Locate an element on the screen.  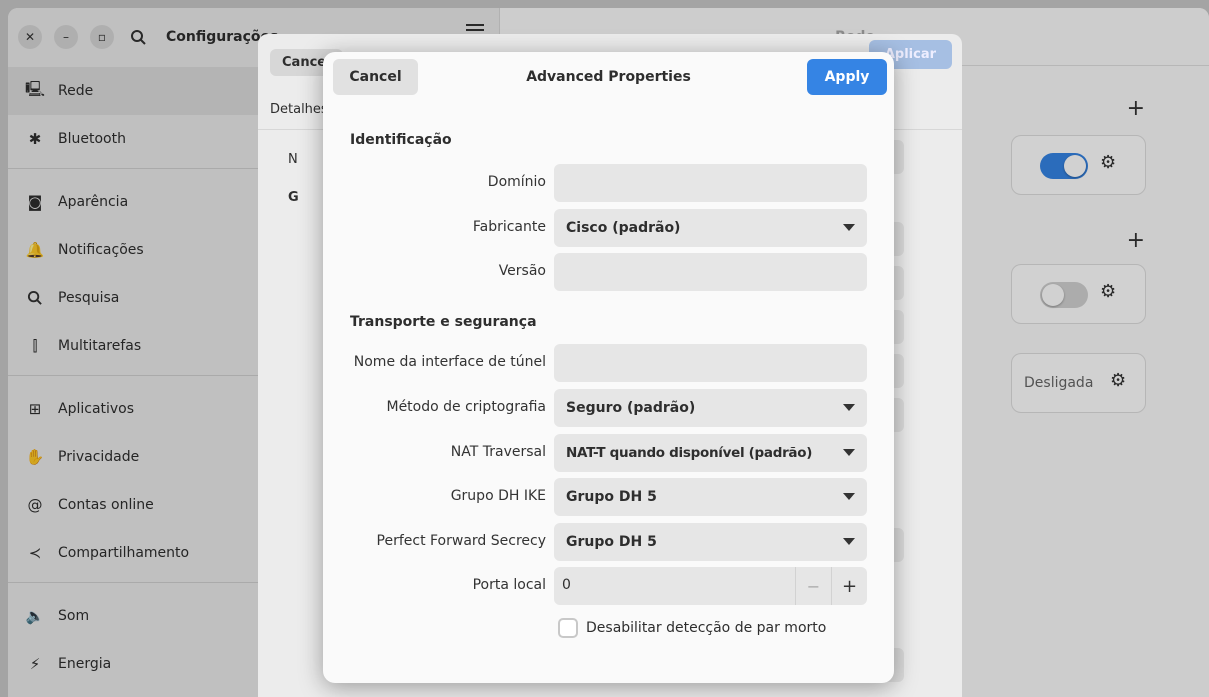
crypto-value: Seguro (padrão) is located at coordinates (631, 408).